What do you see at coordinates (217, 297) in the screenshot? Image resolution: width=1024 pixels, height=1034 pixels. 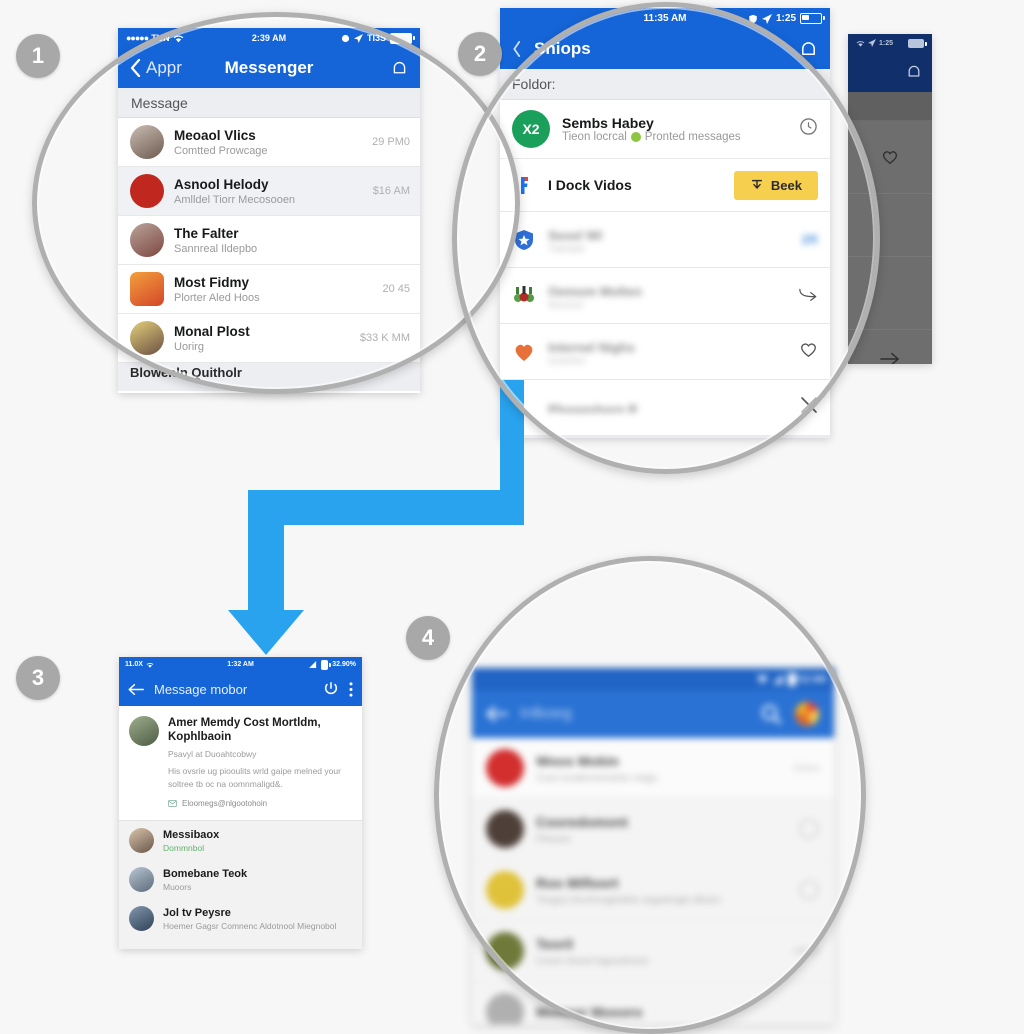 I see `row-subtitle: Plorter Aled Hoos` at bounding box center [217, 297].